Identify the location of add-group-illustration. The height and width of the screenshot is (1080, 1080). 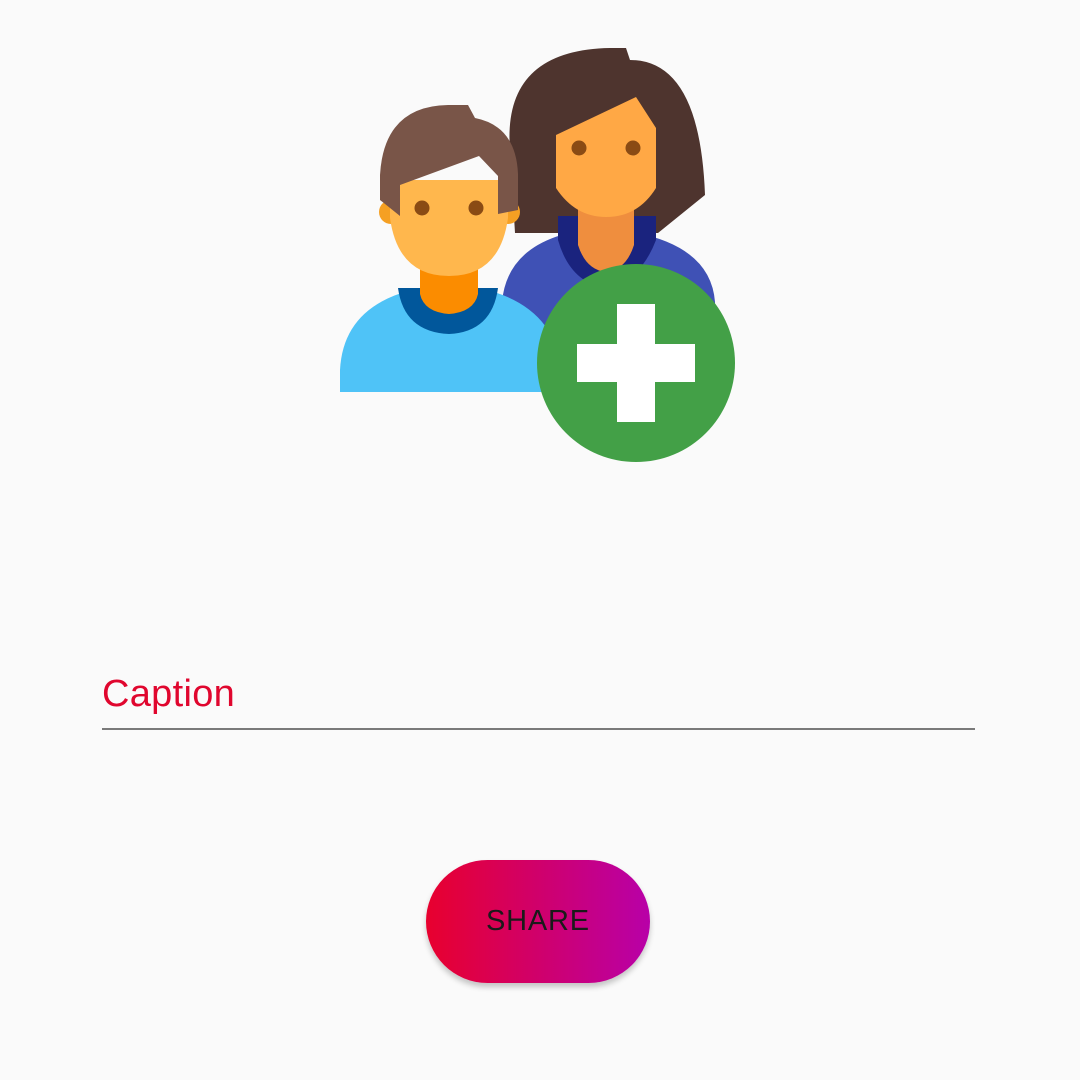
(537, 255).